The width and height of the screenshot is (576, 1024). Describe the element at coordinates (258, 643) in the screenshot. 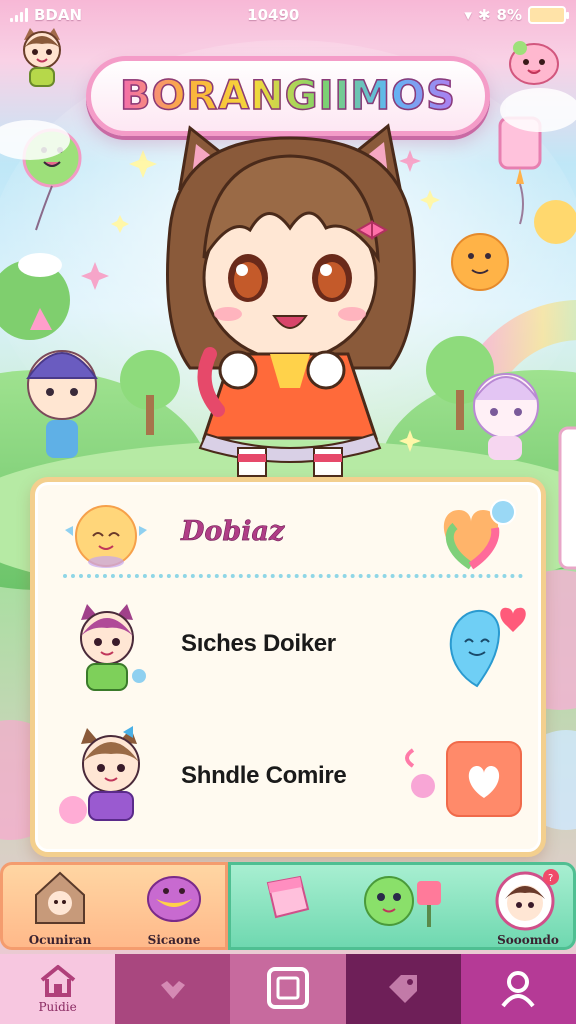

I see `character-name: Sıches Doiker` at that location.